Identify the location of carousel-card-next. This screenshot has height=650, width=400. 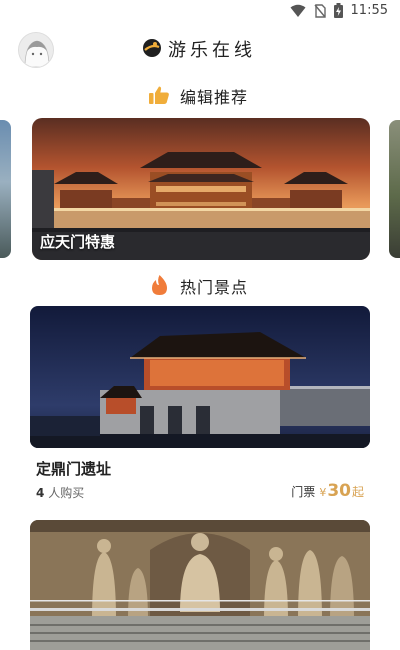
(394, 189).